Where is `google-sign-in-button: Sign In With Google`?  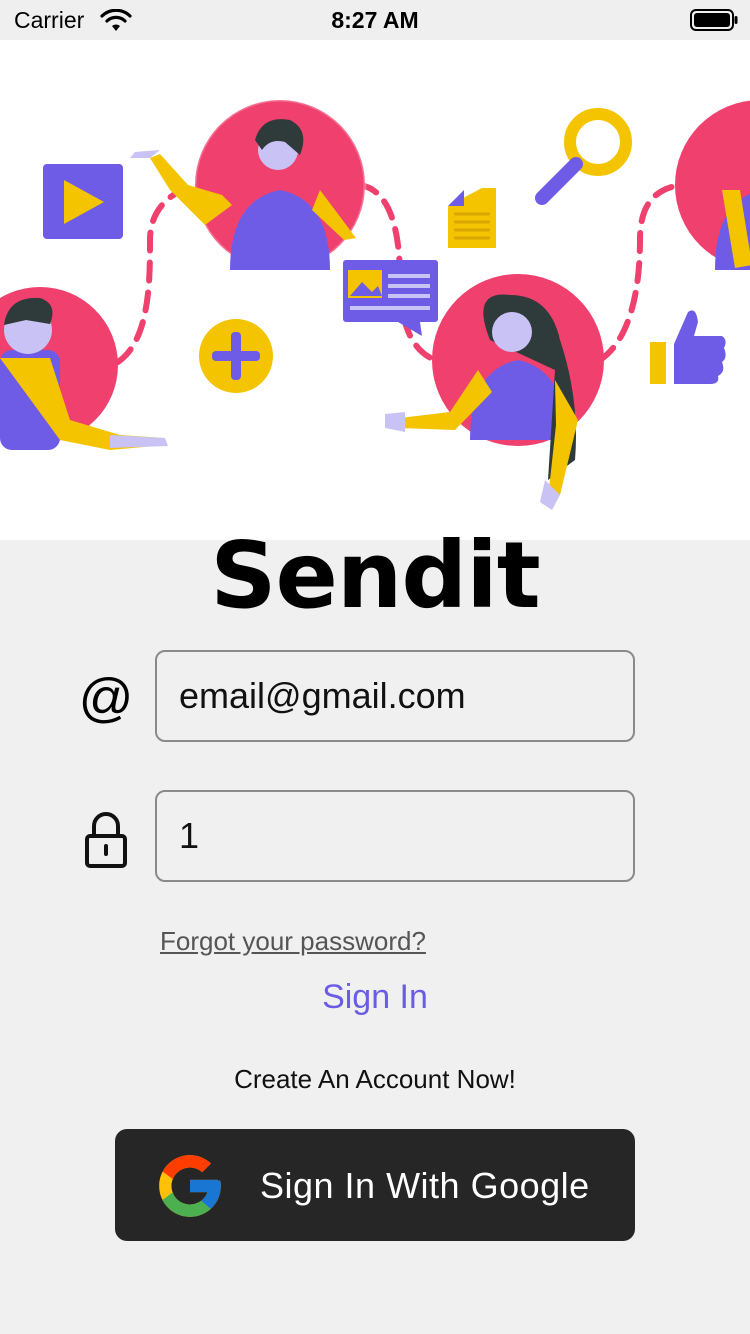
google-sign-in-button: Sign In With Google is located at coordinates (375, 1185).